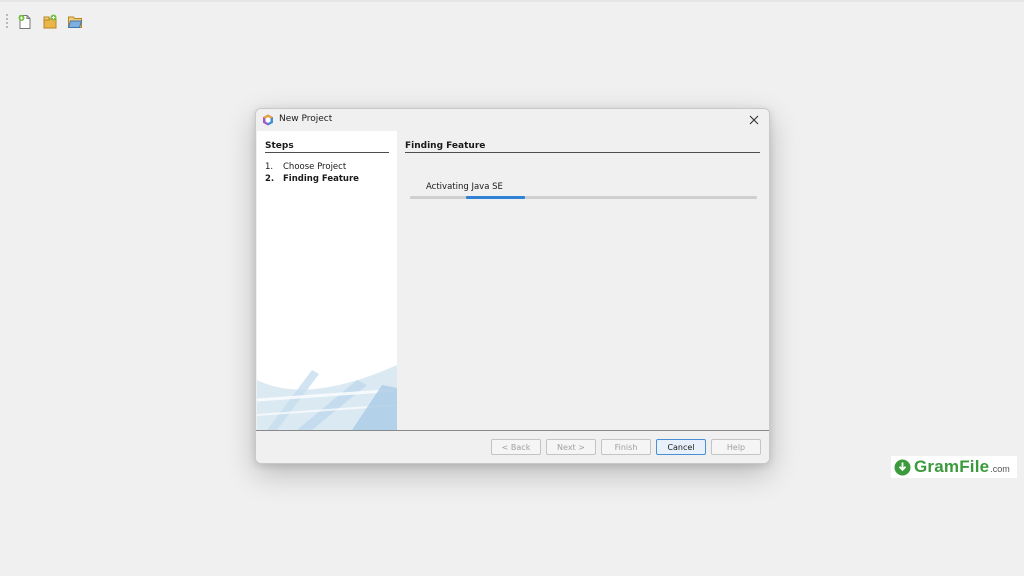 Image resolution: width=1024 pixels, height=576 pixels. I want to click on next-button: Next >, so click(571, 447).